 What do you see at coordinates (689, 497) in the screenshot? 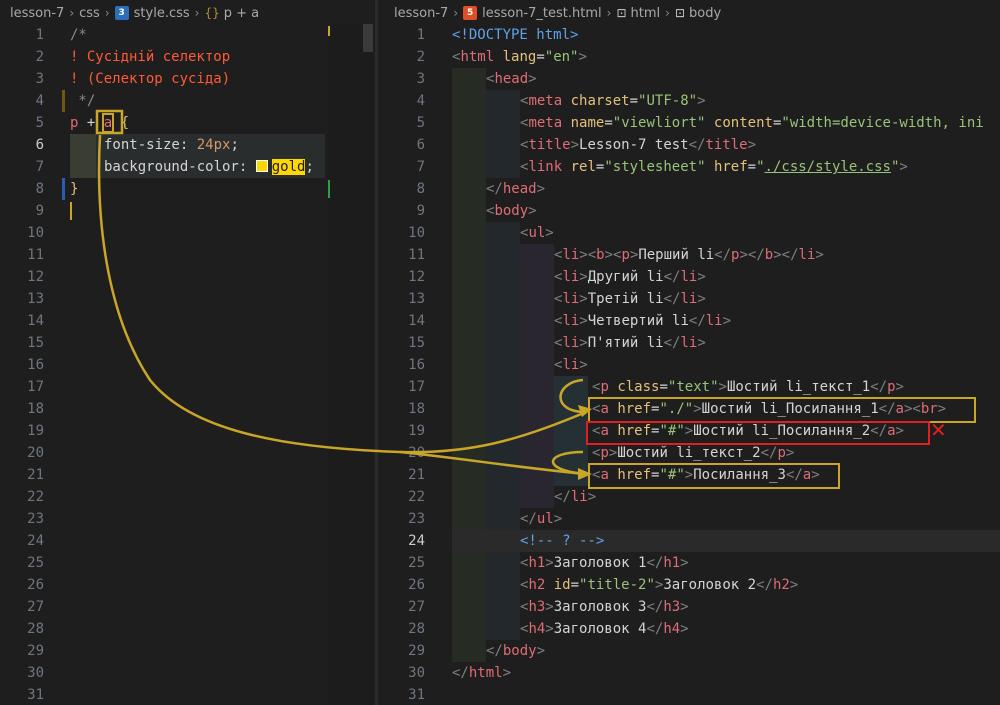
I see `code-line: </li>` at bounding box center [689, 497].